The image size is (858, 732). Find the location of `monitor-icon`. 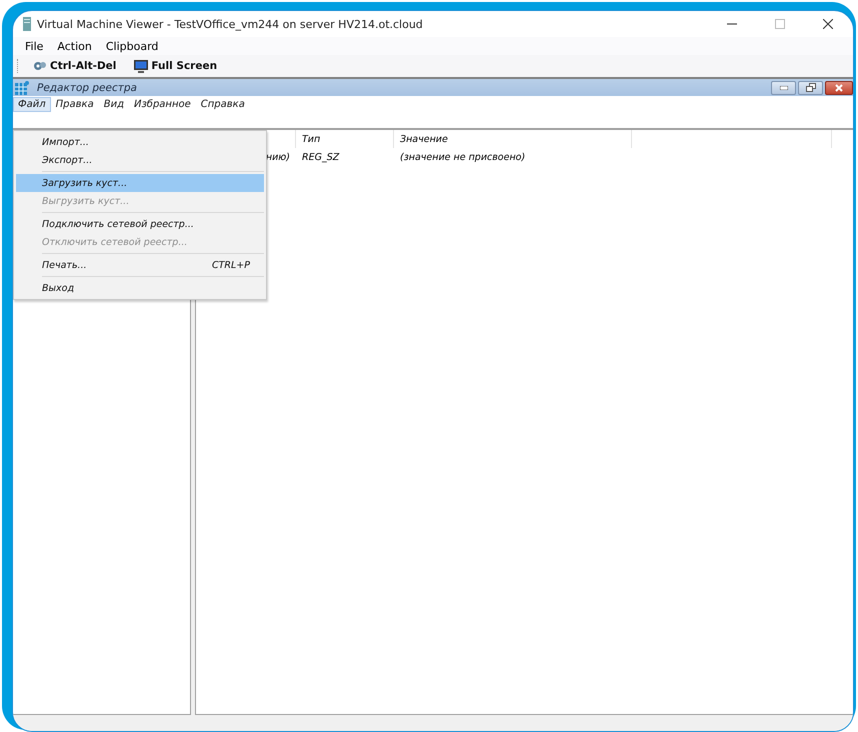

monitor-icon is located at coordinates (141, 66).